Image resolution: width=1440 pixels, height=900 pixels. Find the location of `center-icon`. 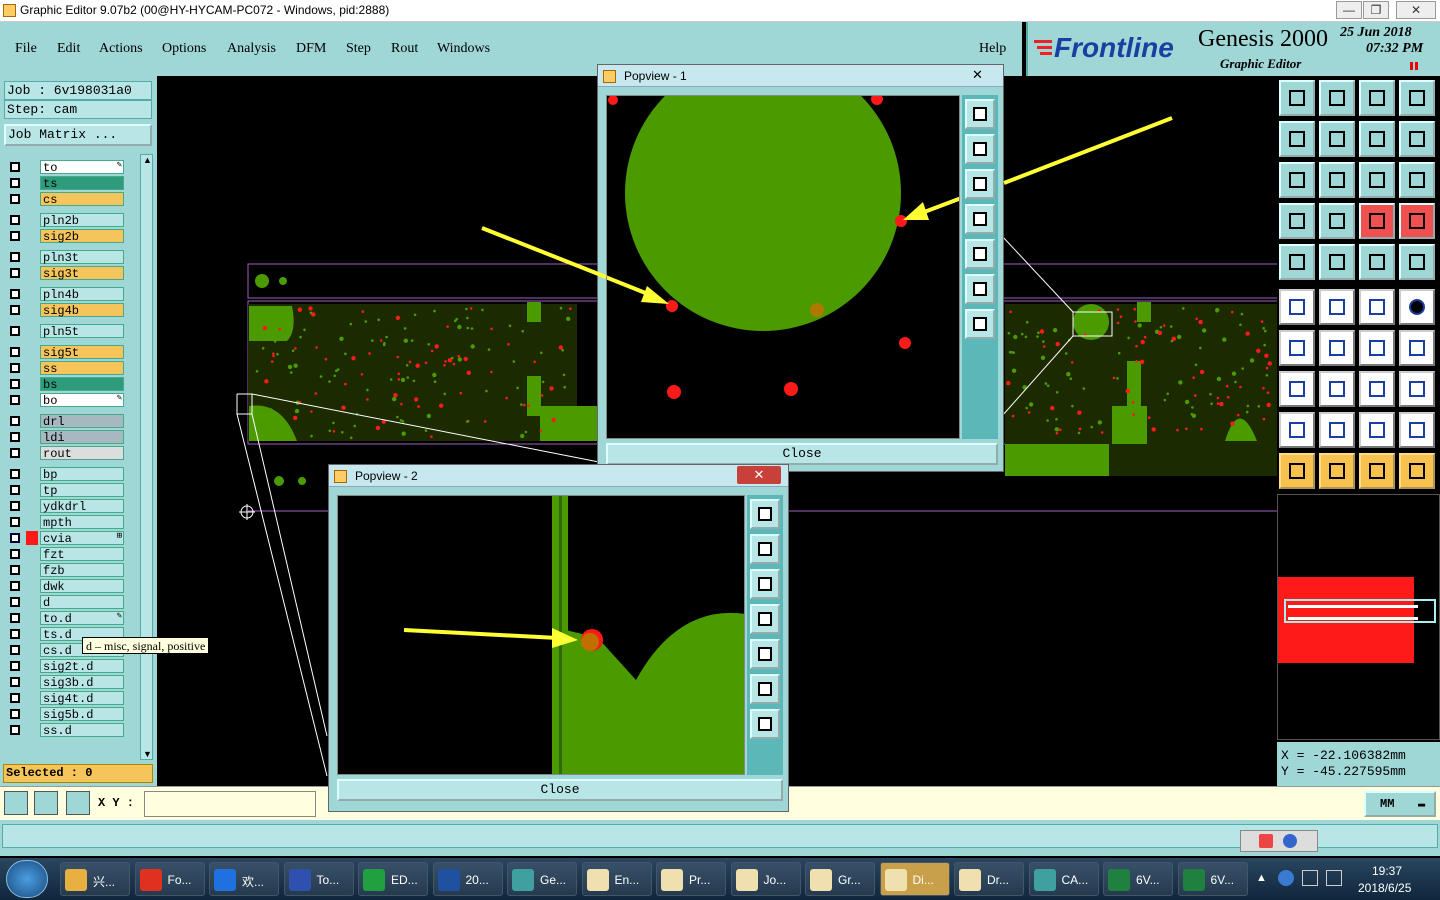

center-icon is located at coordinates (1337, 180).